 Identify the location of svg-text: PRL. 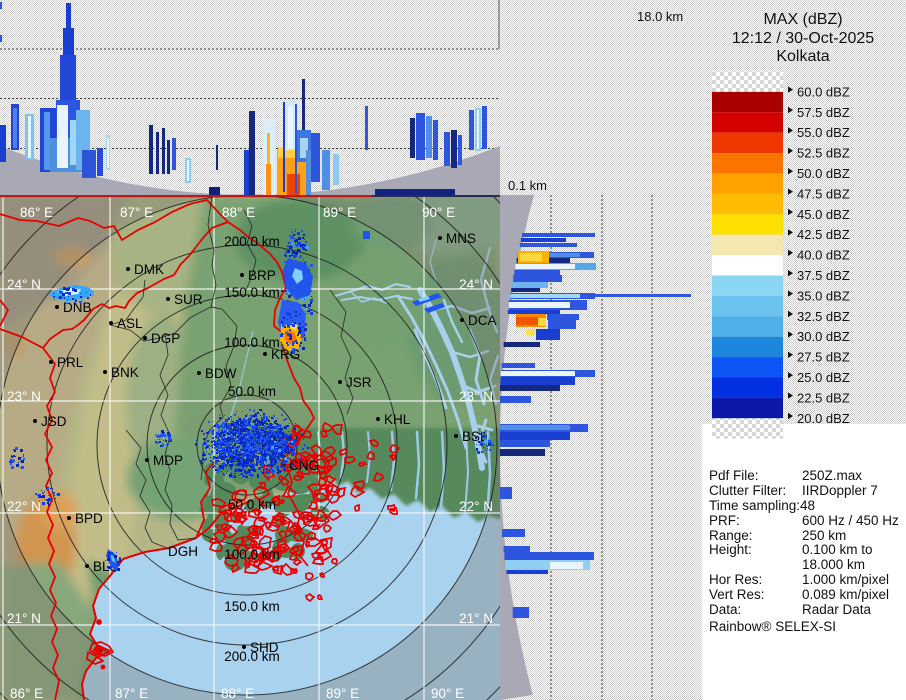
(70, 362).